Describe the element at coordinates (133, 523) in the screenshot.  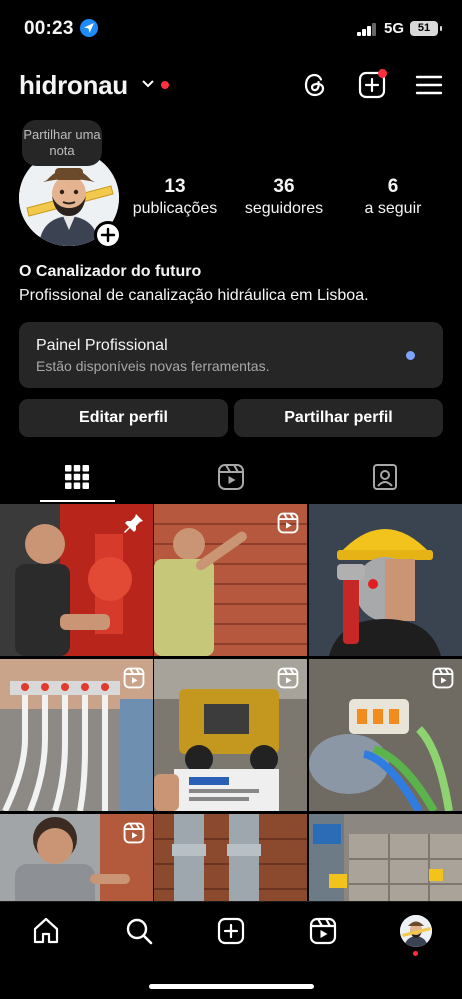
I see `pinned-icon` at that location.